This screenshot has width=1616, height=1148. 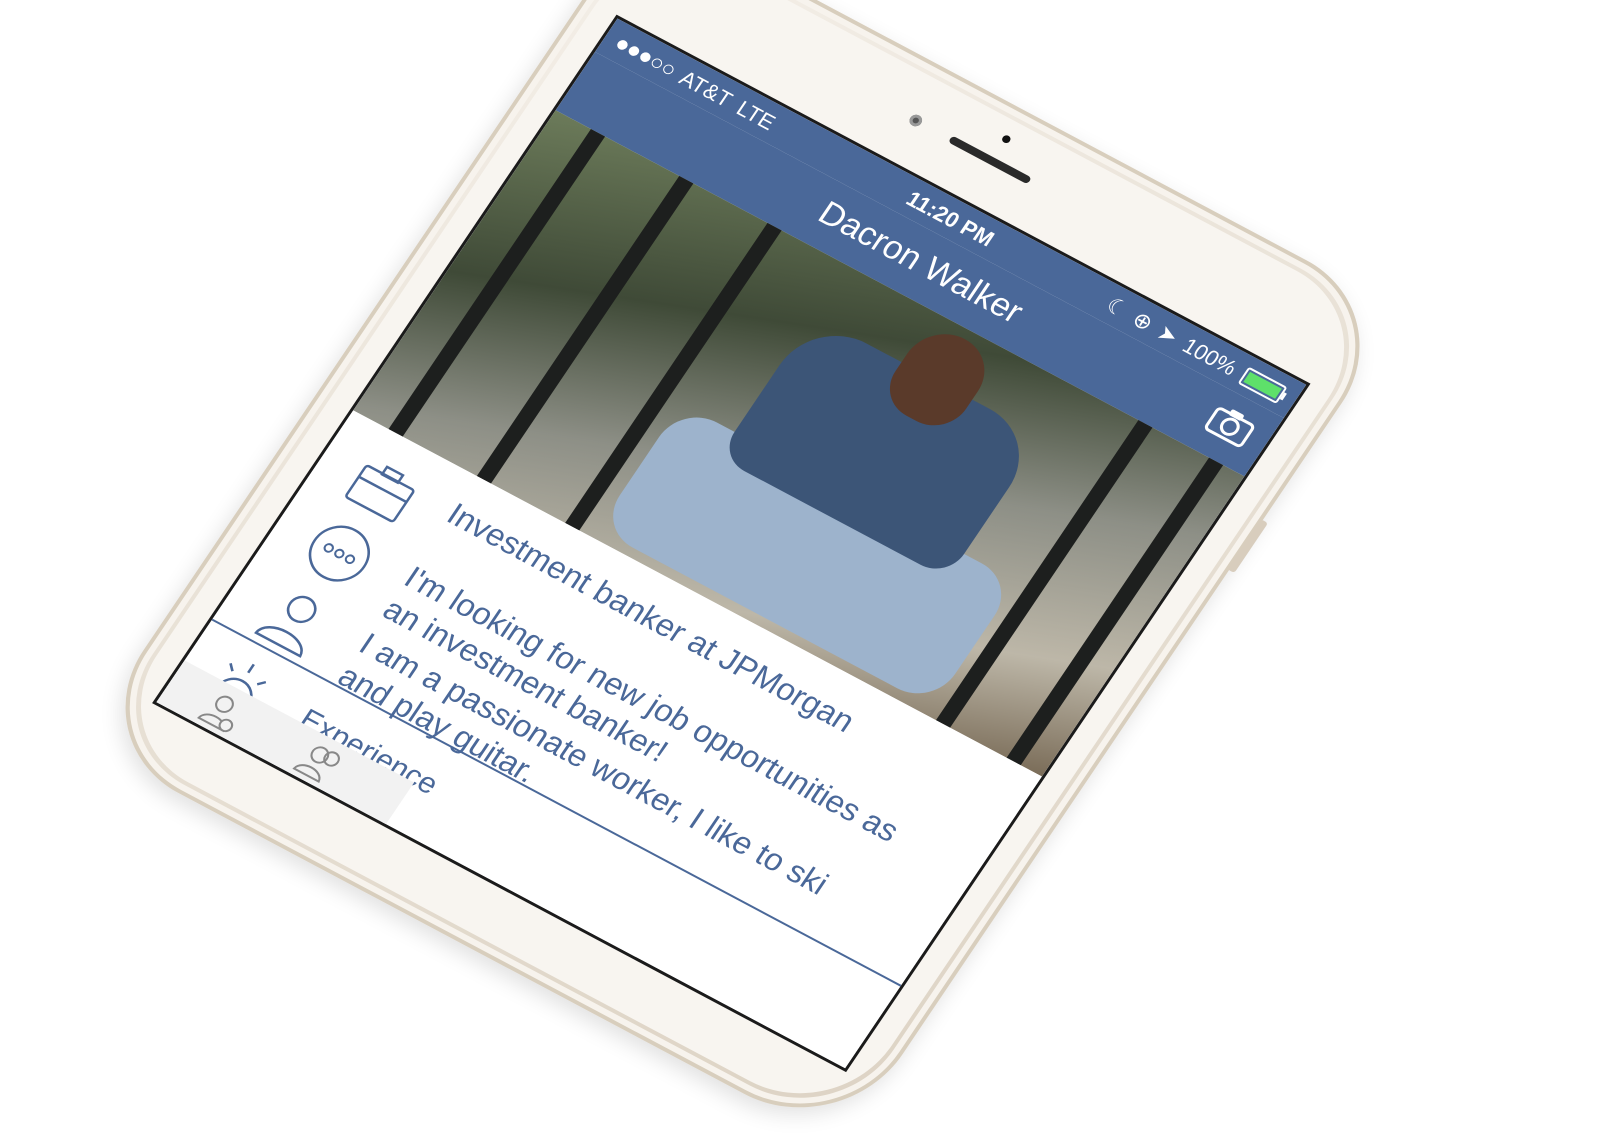 I want to click on rotation-lock-icon: ⊕, so click(x=1143, y=321).